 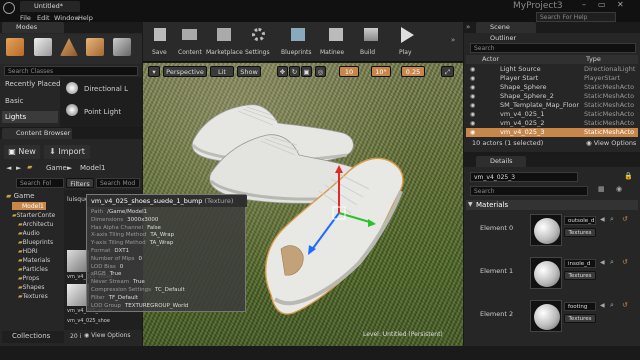 I want to click on tree-item-particles: ▰Particles, so click(x=33, y=269).